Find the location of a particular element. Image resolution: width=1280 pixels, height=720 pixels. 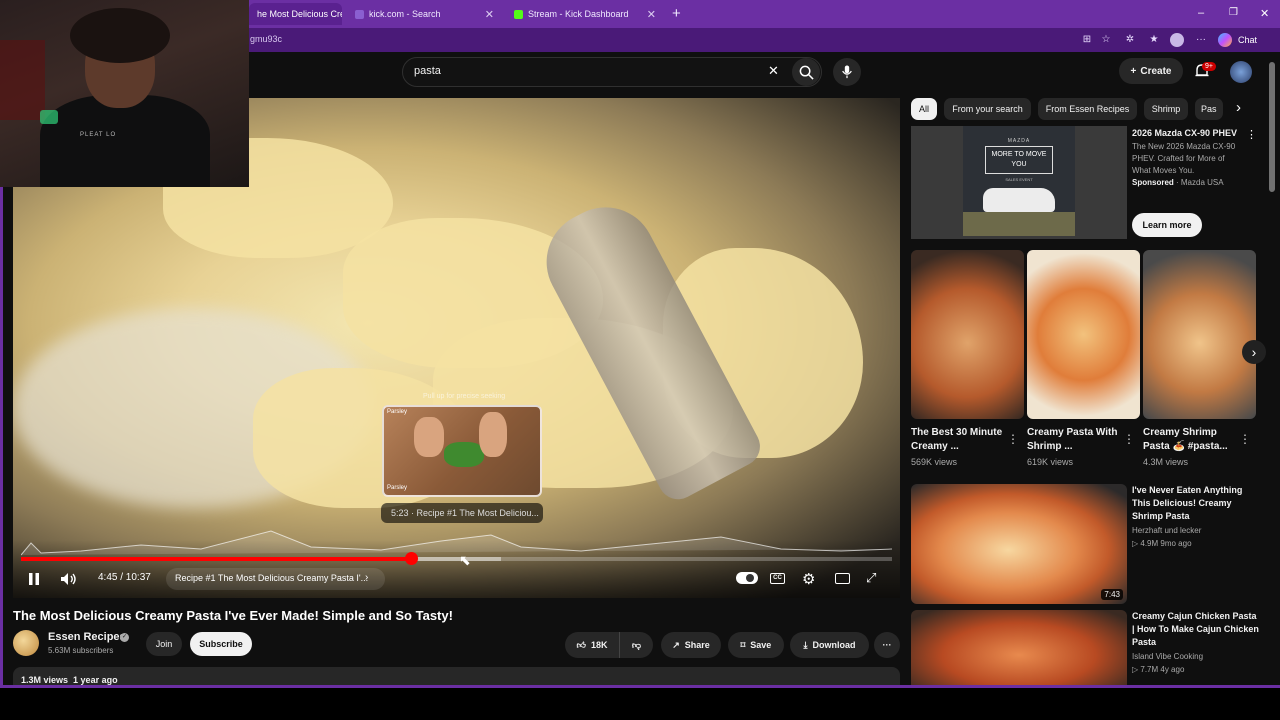

recommendation-meta: ▷ 7.7M 4y ago is located at coordinates (1158, 669).